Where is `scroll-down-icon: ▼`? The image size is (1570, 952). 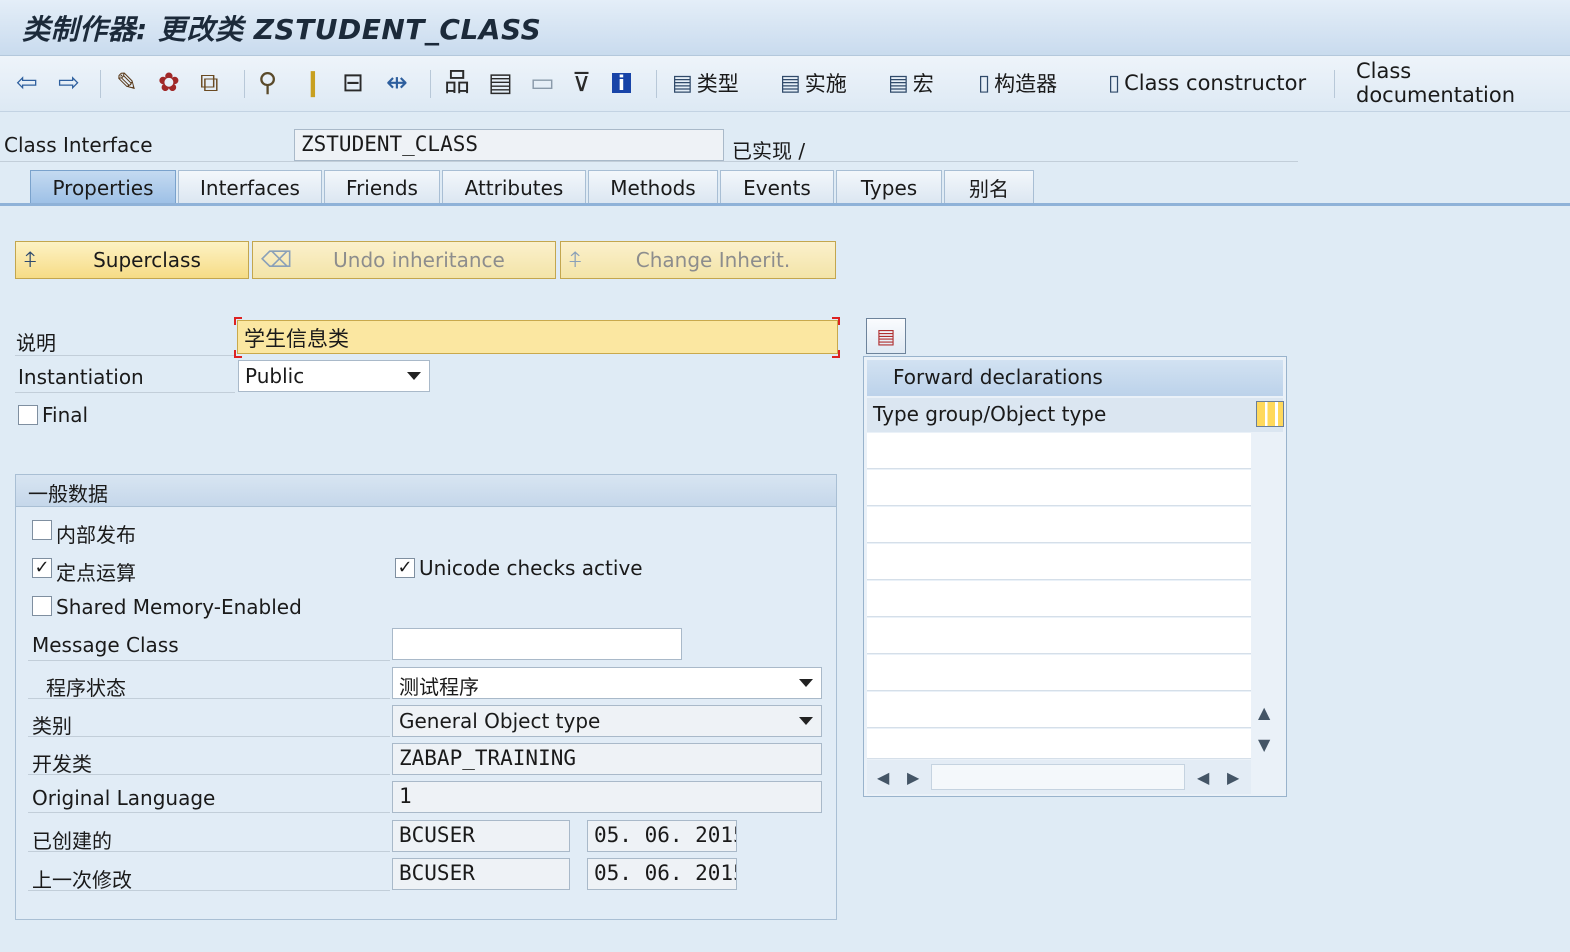
scroll-down-icon: ▼ is located at coordinates (1264, 744).